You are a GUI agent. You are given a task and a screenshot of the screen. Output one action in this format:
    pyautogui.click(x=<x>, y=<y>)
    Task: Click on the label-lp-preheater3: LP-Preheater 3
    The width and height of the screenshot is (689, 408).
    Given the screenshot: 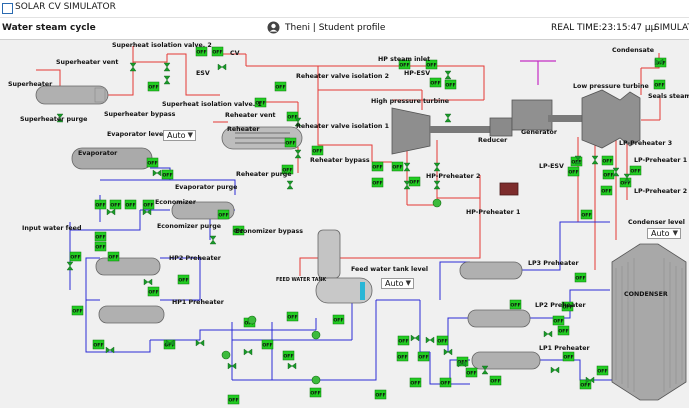 What is the action you would take?
    pyautogui.click(x=645, y=143)
    